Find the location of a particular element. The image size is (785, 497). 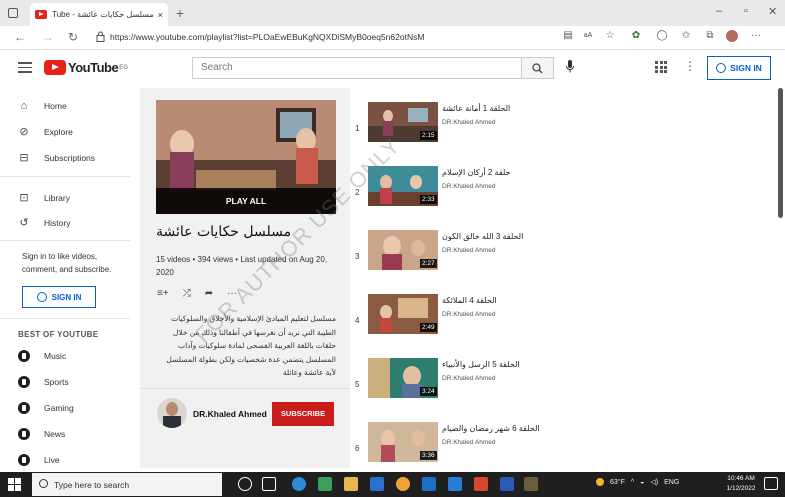

read-aloud-icon: aA is located at coordinates (588, 36).